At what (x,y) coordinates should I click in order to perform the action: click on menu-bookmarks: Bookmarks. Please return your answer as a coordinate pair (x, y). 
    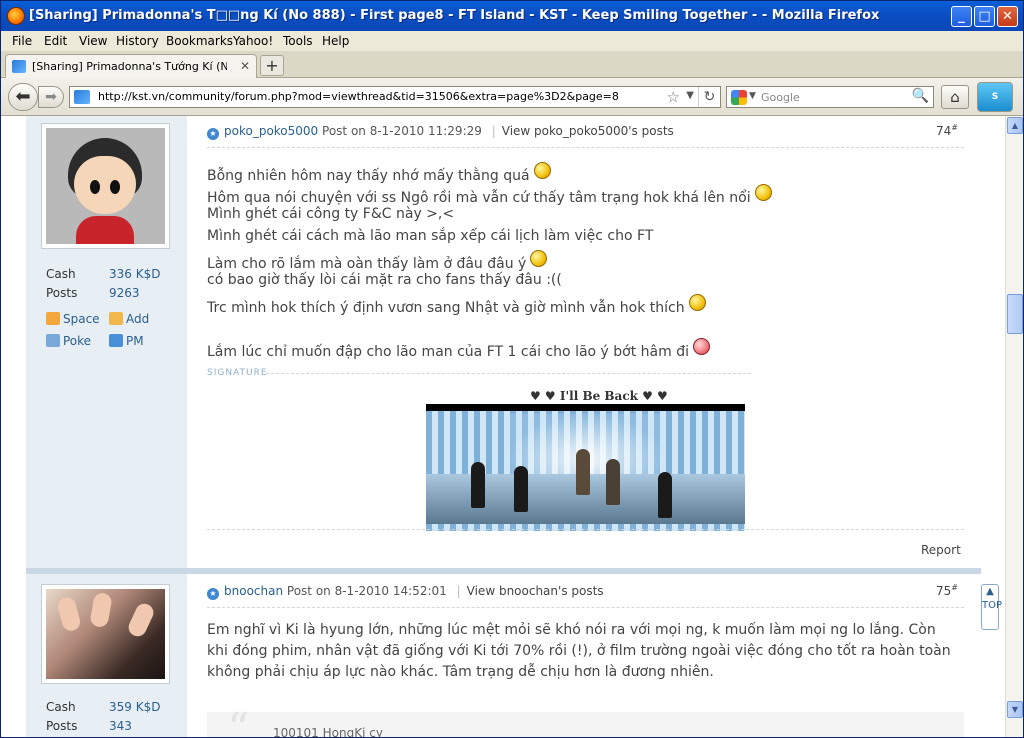
    Looking at the image, I should click on (199, 41).